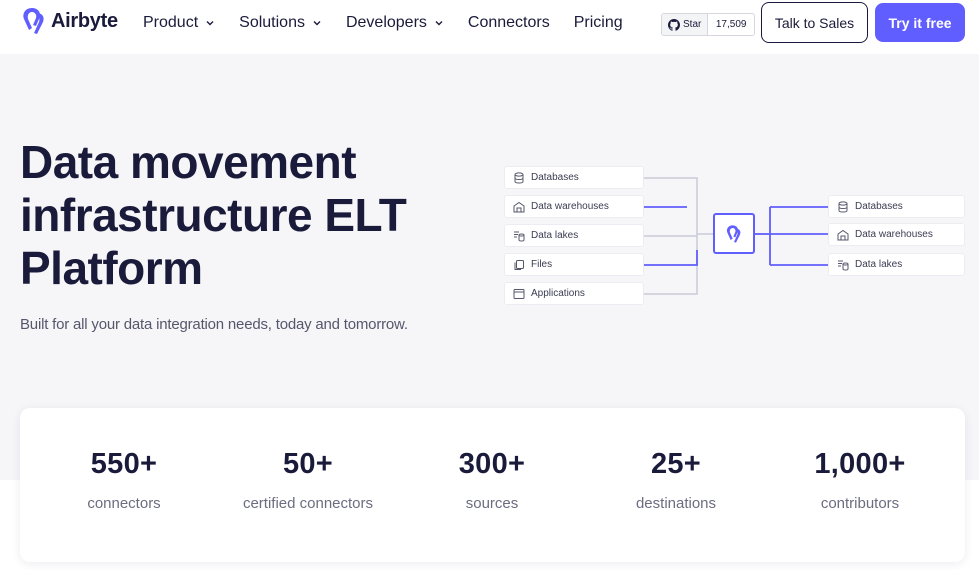 Image resolution: width=979 pixels, height=570 pixels. What do you see at coordinates (879, 264) in the screenshot?
I see `destination-label: Data lakes` at bounding box center [879, 264].